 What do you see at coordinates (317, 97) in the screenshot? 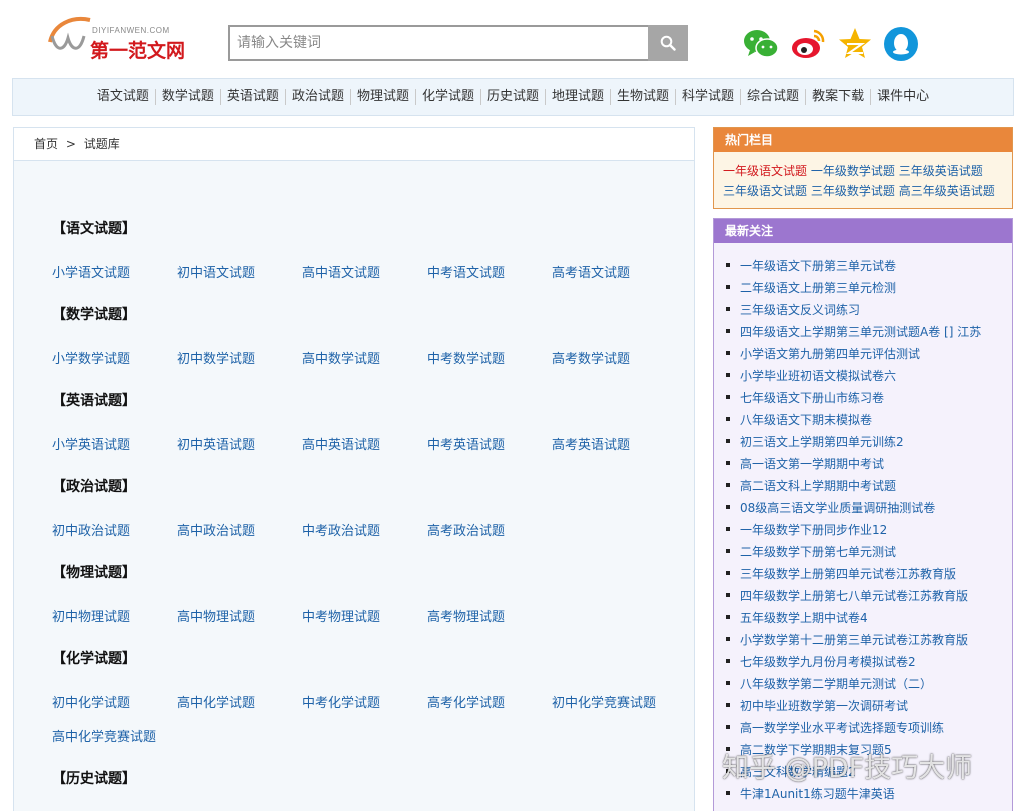
I see `nav-item-politics: 政治试题` at bounding box center [317, 97].